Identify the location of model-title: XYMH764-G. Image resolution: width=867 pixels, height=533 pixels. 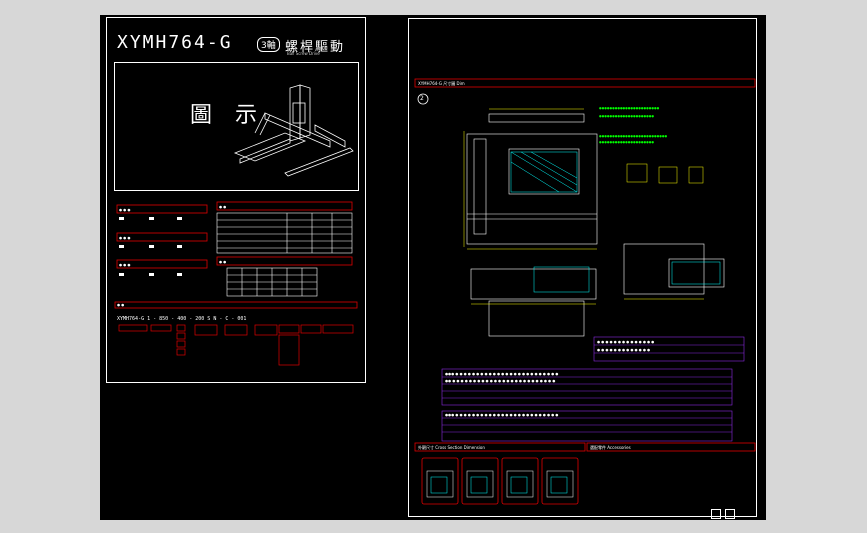
(175, 42).